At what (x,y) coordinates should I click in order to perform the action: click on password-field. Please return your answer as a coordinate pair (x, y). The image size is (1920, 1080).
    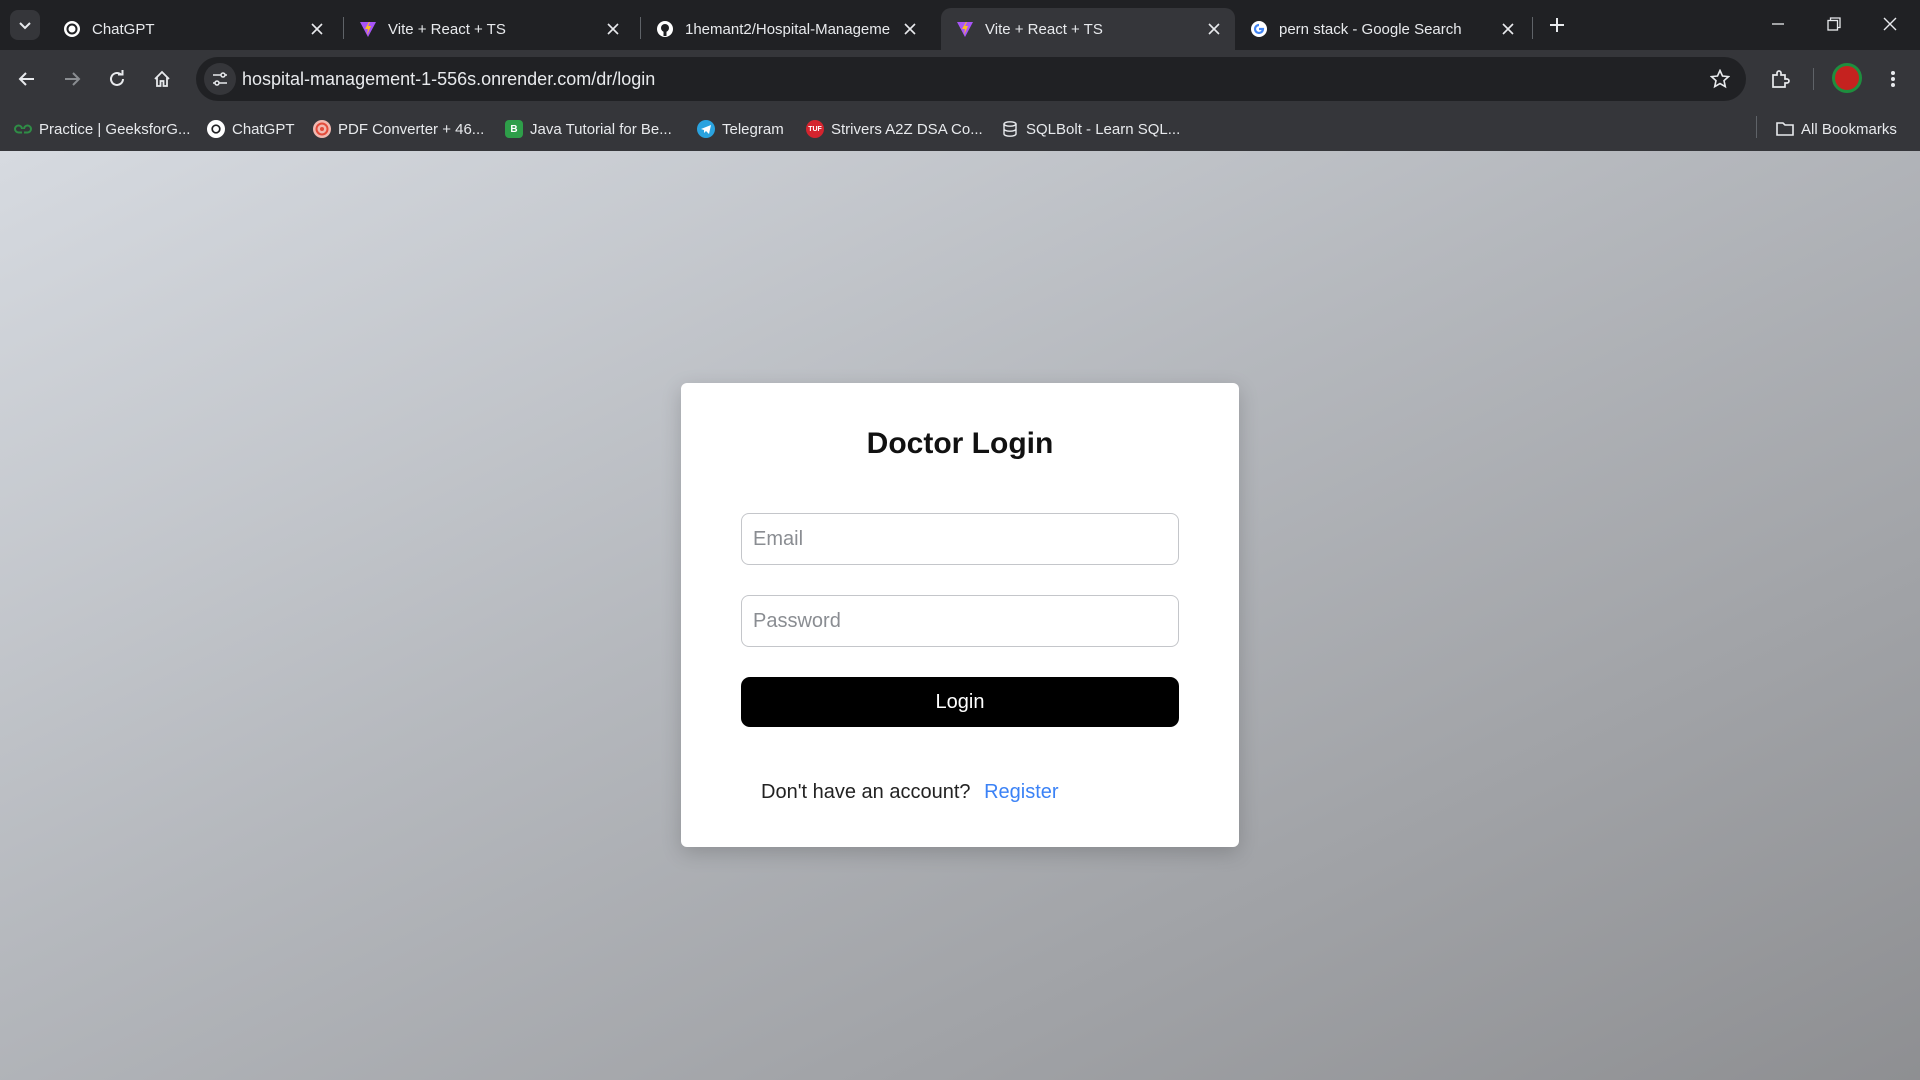
    Looking at the image, I should click on (960, 621).